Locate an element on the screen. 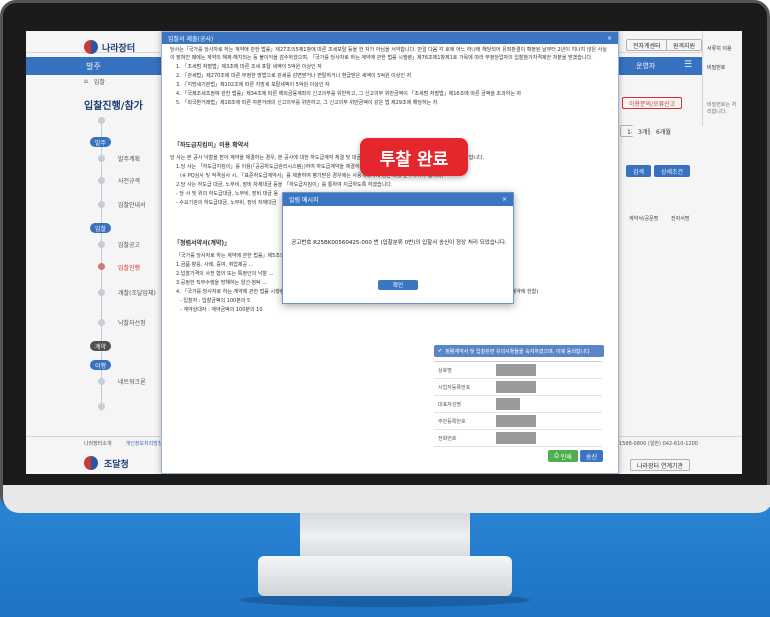 The height and width of the screenshot is (617, 770). form-label: 상호명 is located at coordinates (445, 370).